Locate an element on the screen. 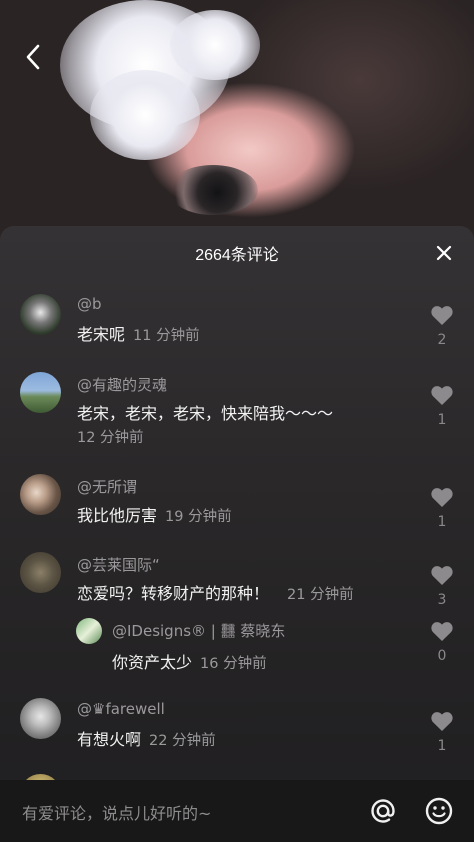 The image size is (474, 842). comment-time: 19 分钟前 is located at coordinates (198, 517).